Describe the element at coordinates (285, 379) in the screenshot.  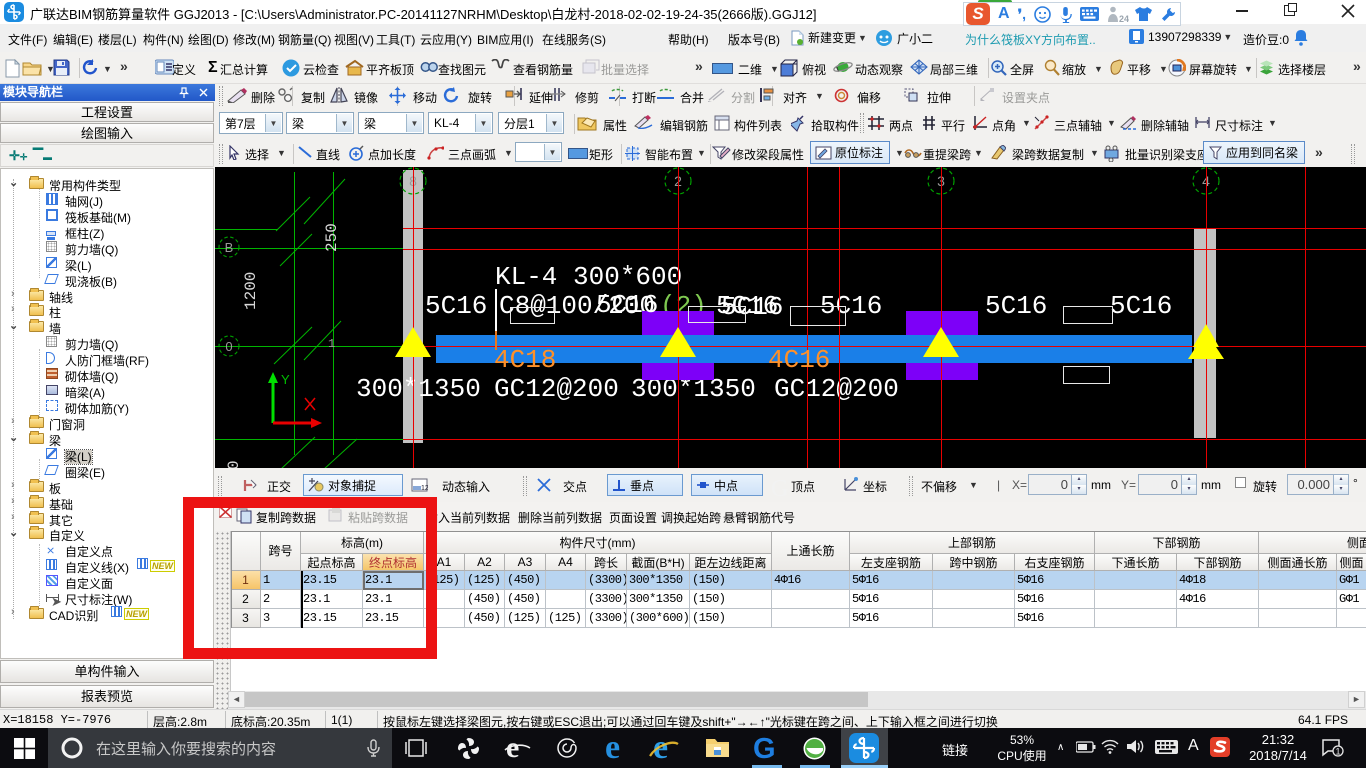
I see `svg-text: Y` at that location.